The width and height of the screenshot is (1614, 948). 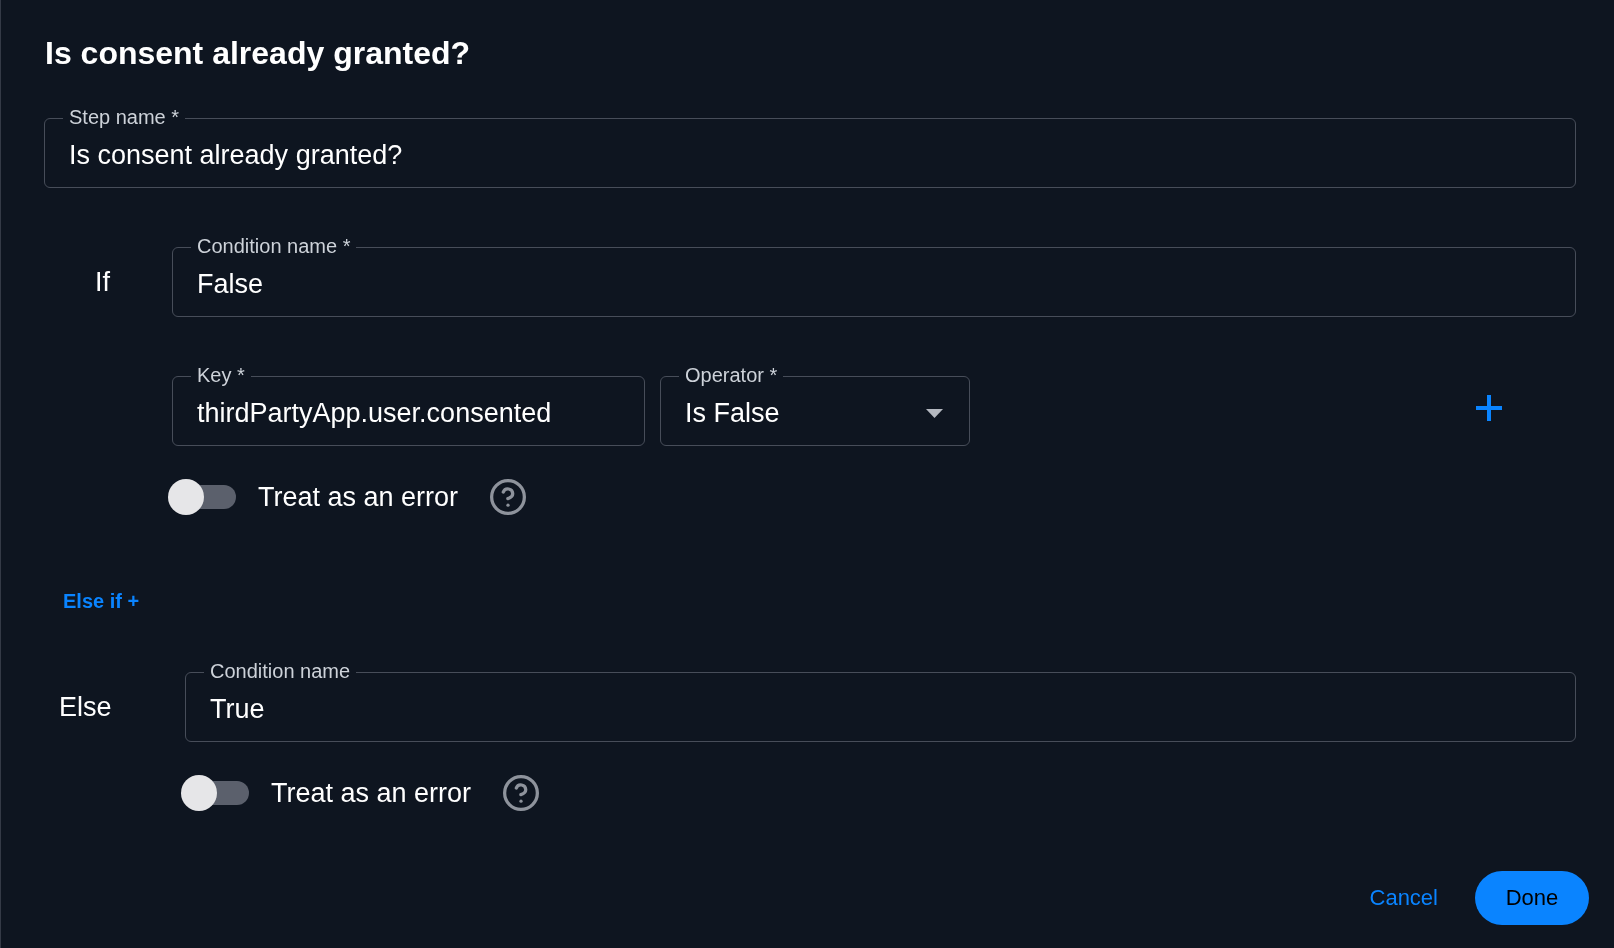 I want to click on branch-label: If, so click(x=102, y=282).